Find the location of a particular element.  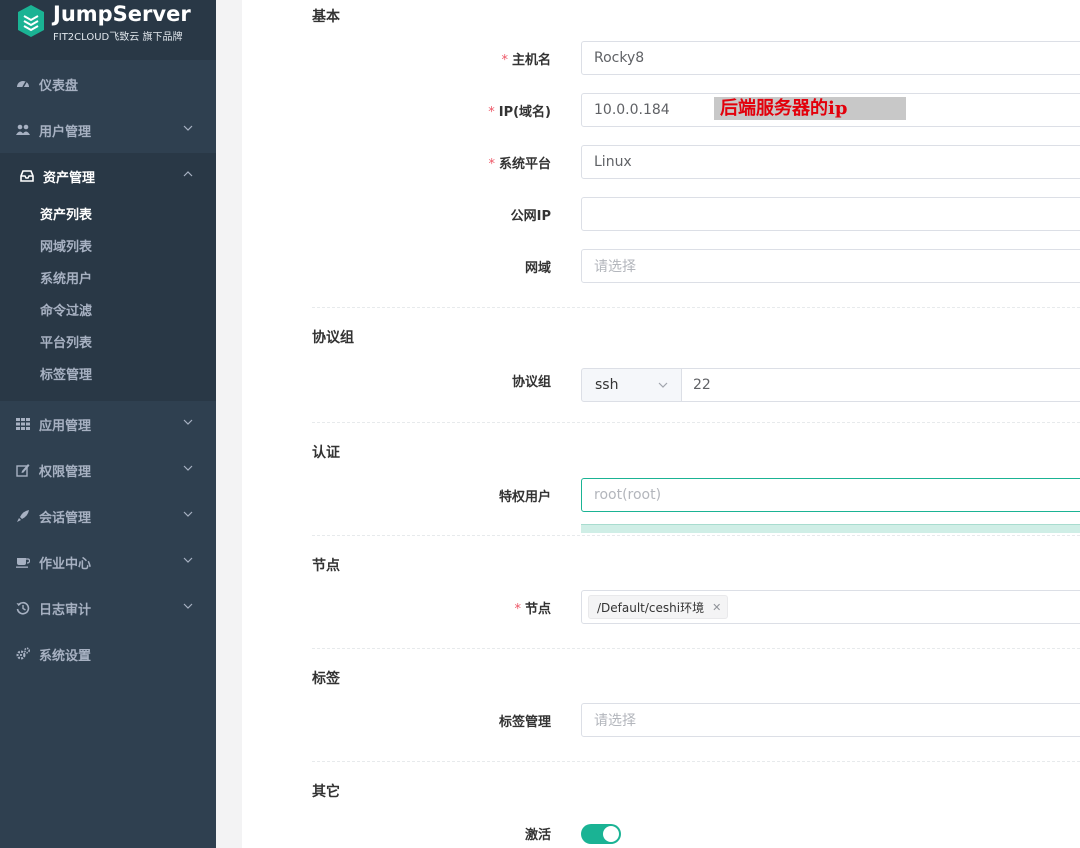

active-toggle is located at coordinates (601, 834).